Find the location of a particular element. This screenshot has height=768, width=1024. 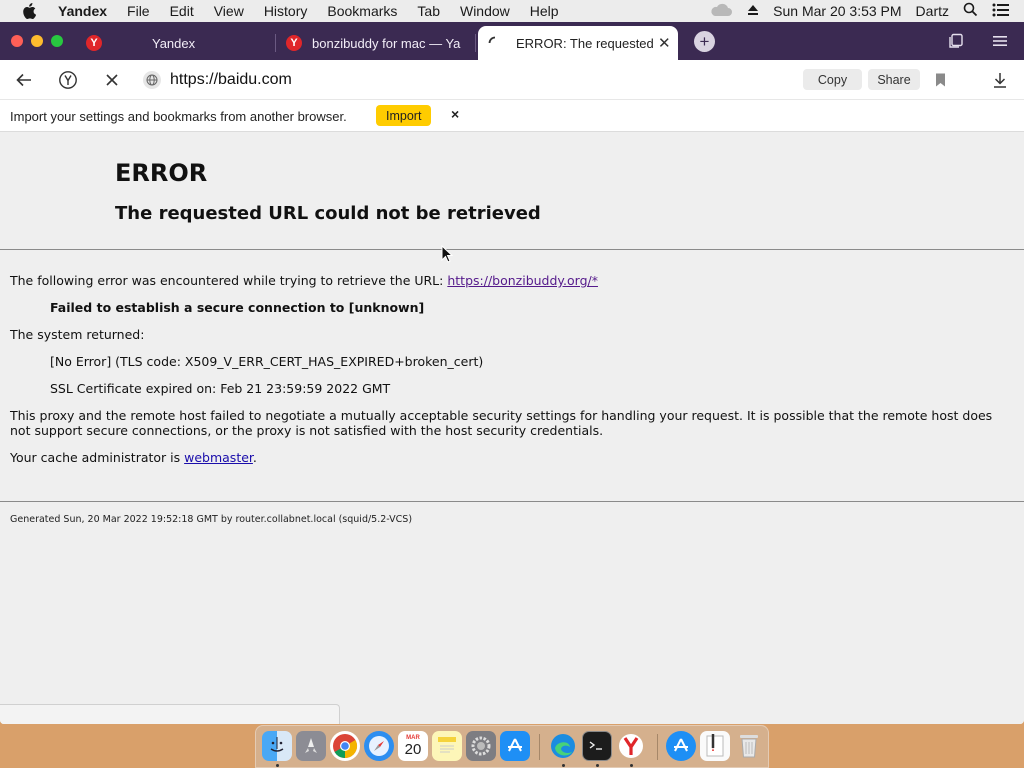

tab-error: ERROR: The requested ✕ is located at coordinates (578, 43).